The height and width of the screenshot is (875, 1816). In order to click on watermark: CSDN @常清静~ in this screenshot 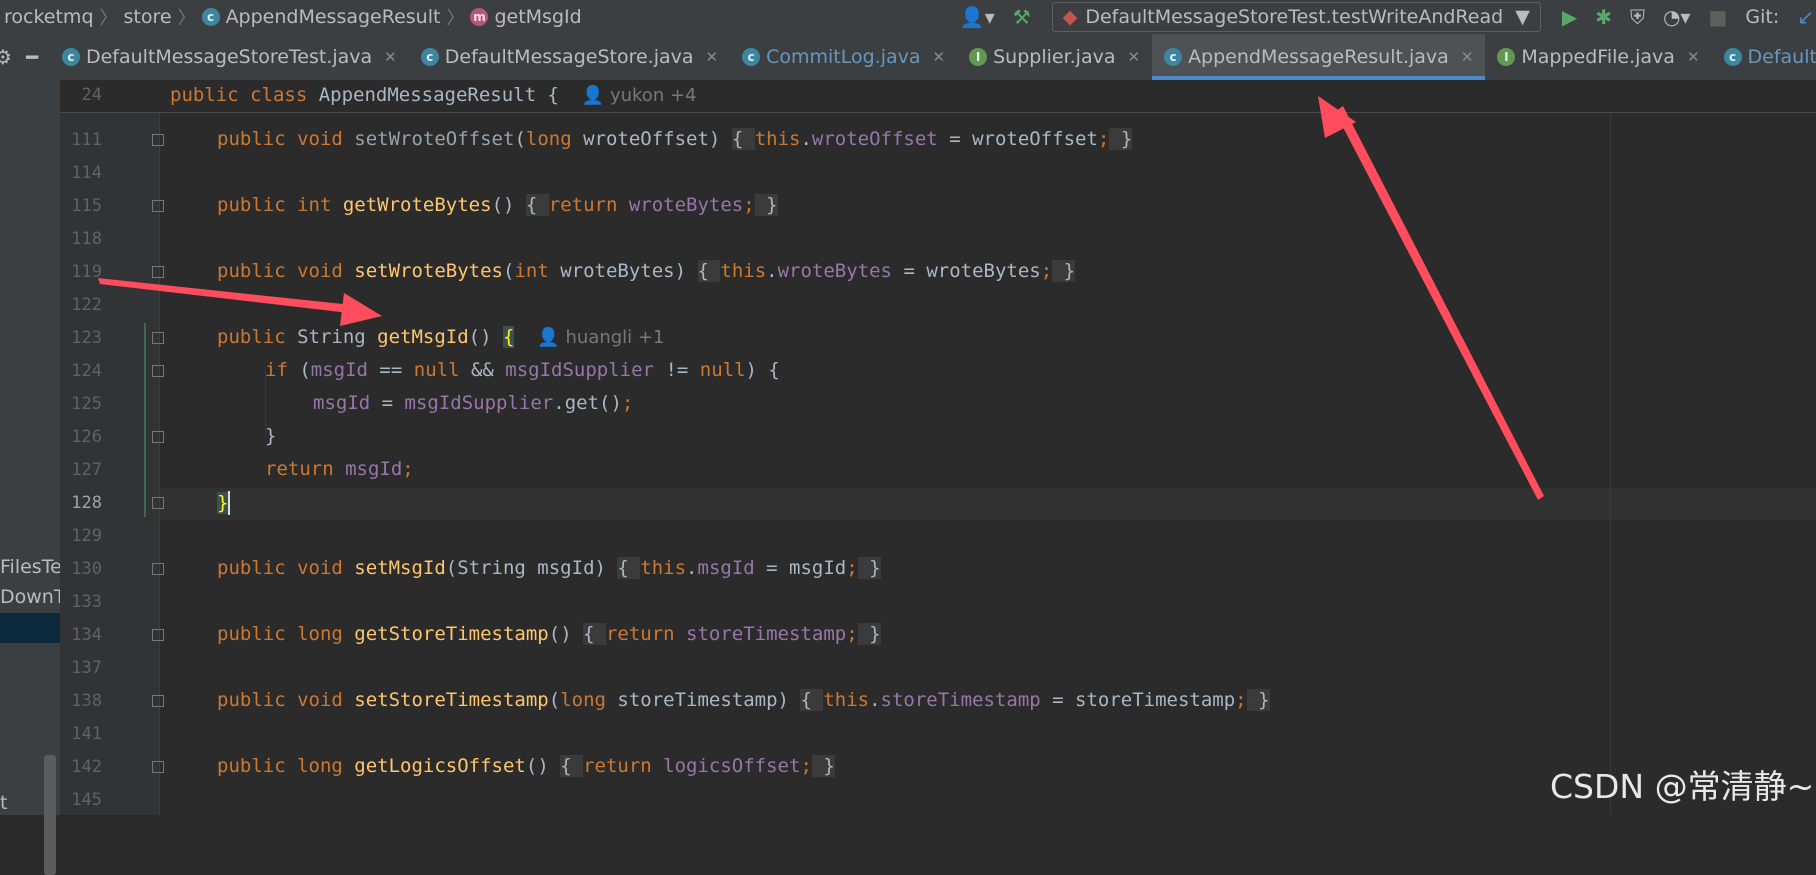, I will do `click(1682, 786)`.